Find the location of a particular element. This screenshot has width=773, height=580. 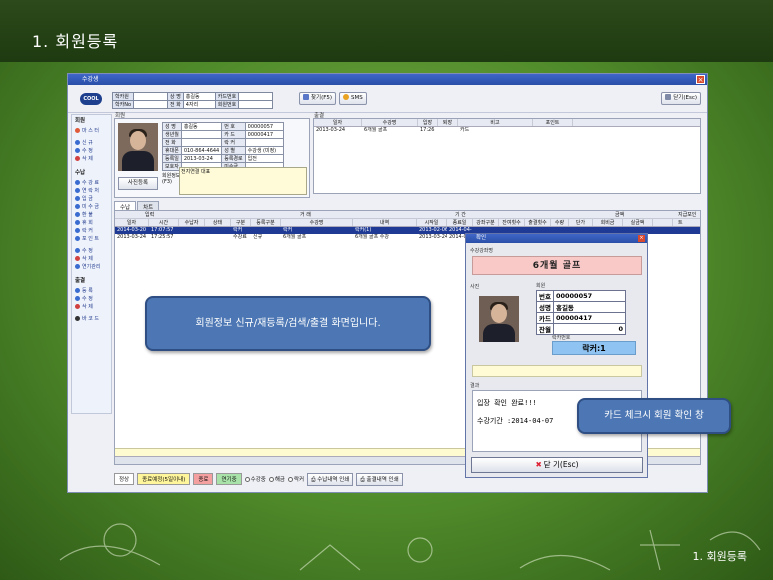

search-label: 전 화 is located at coordinates (175, 104).